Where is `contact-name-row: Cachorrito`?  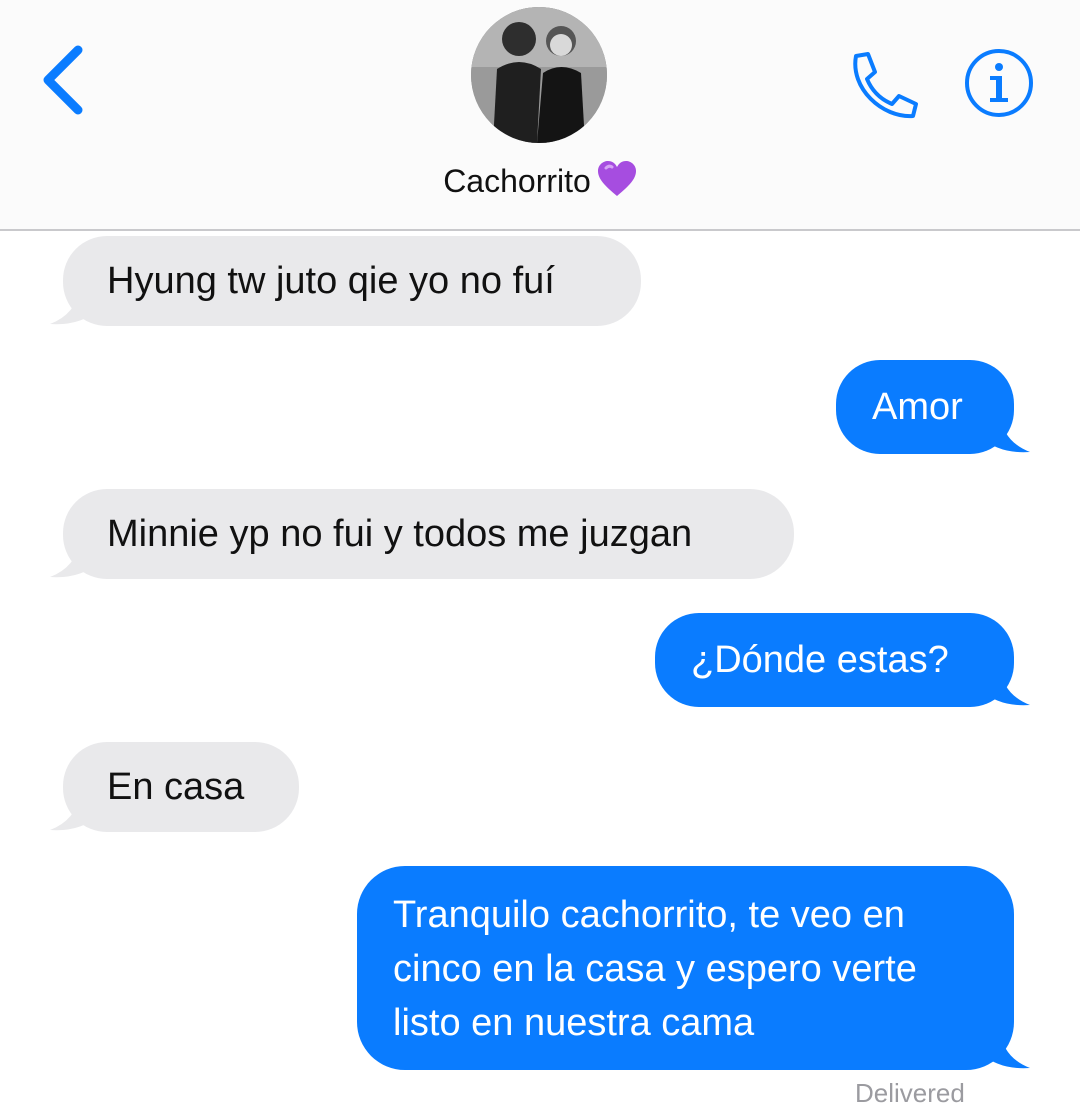 contact-name-row: Cachorrito is located at coordinates (540, 183).